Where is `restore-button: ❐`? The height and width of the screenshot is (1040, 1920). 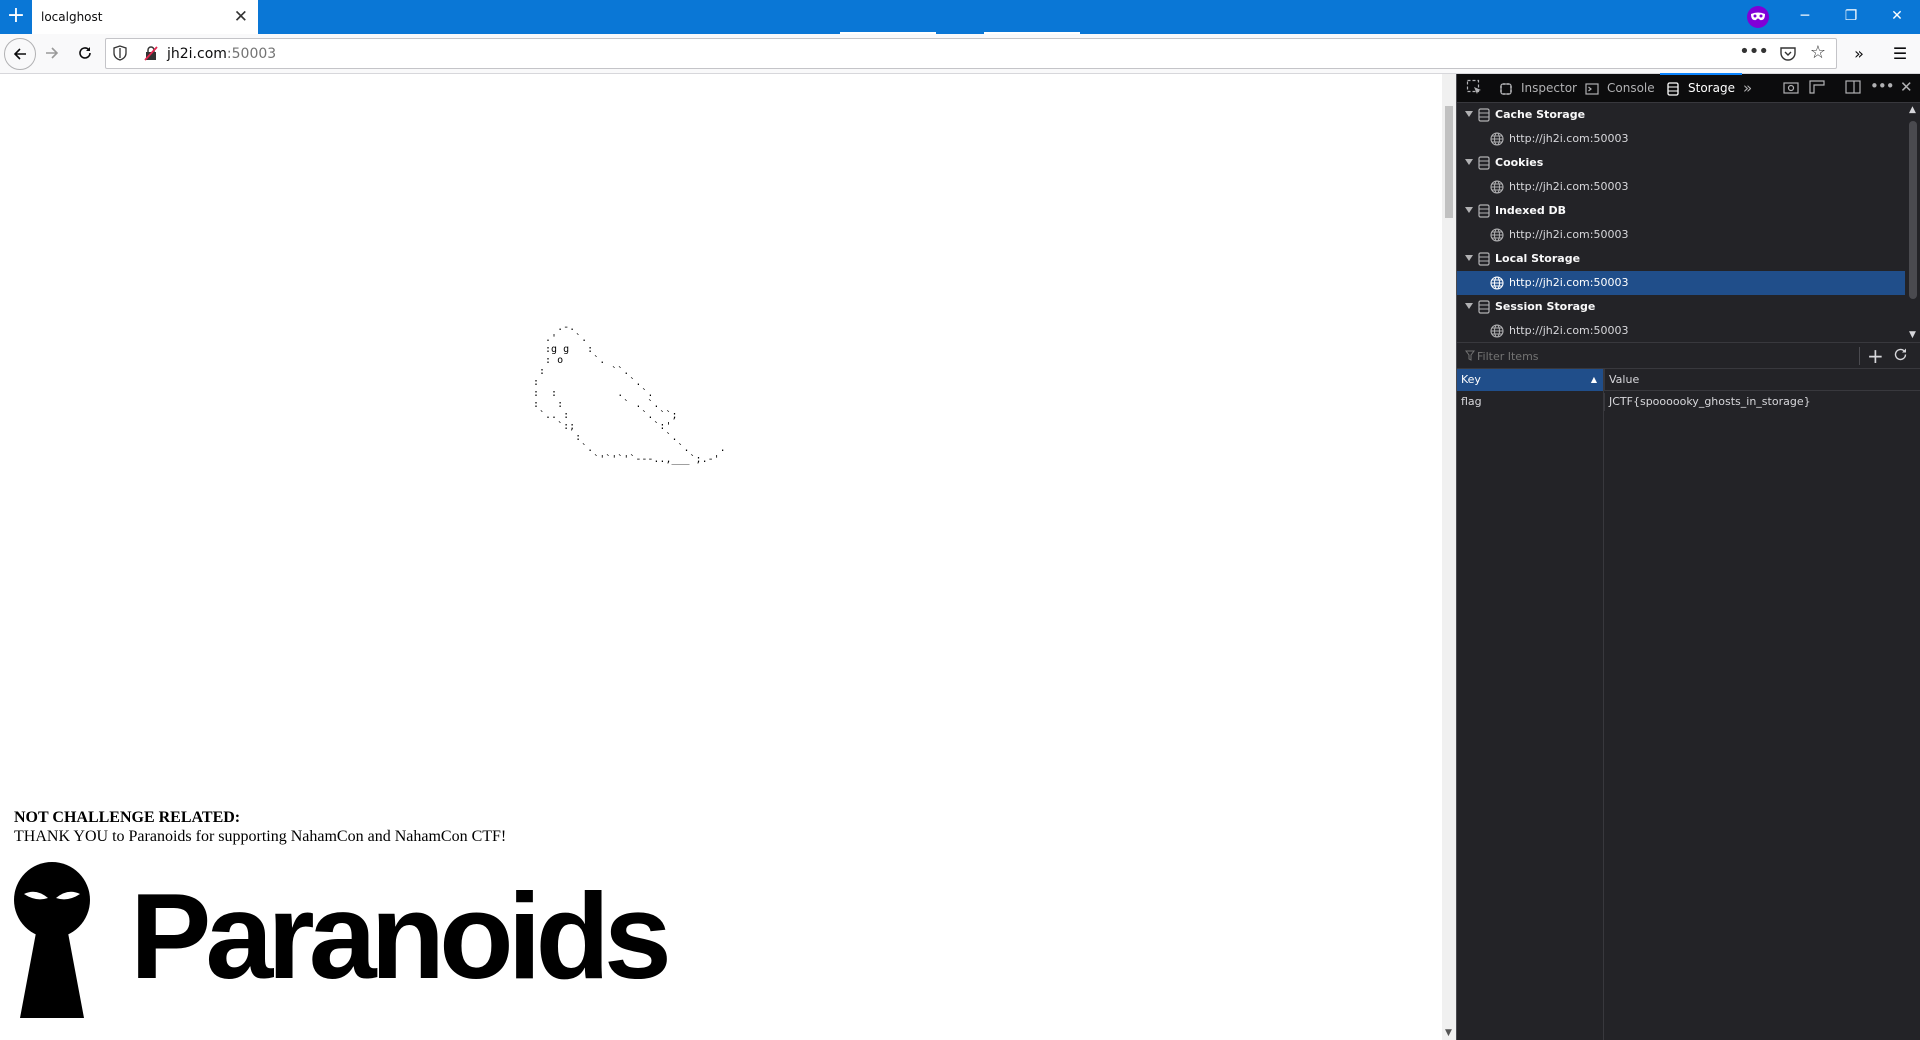 restore-button: ❐ is located at coordinates (1851, 17).